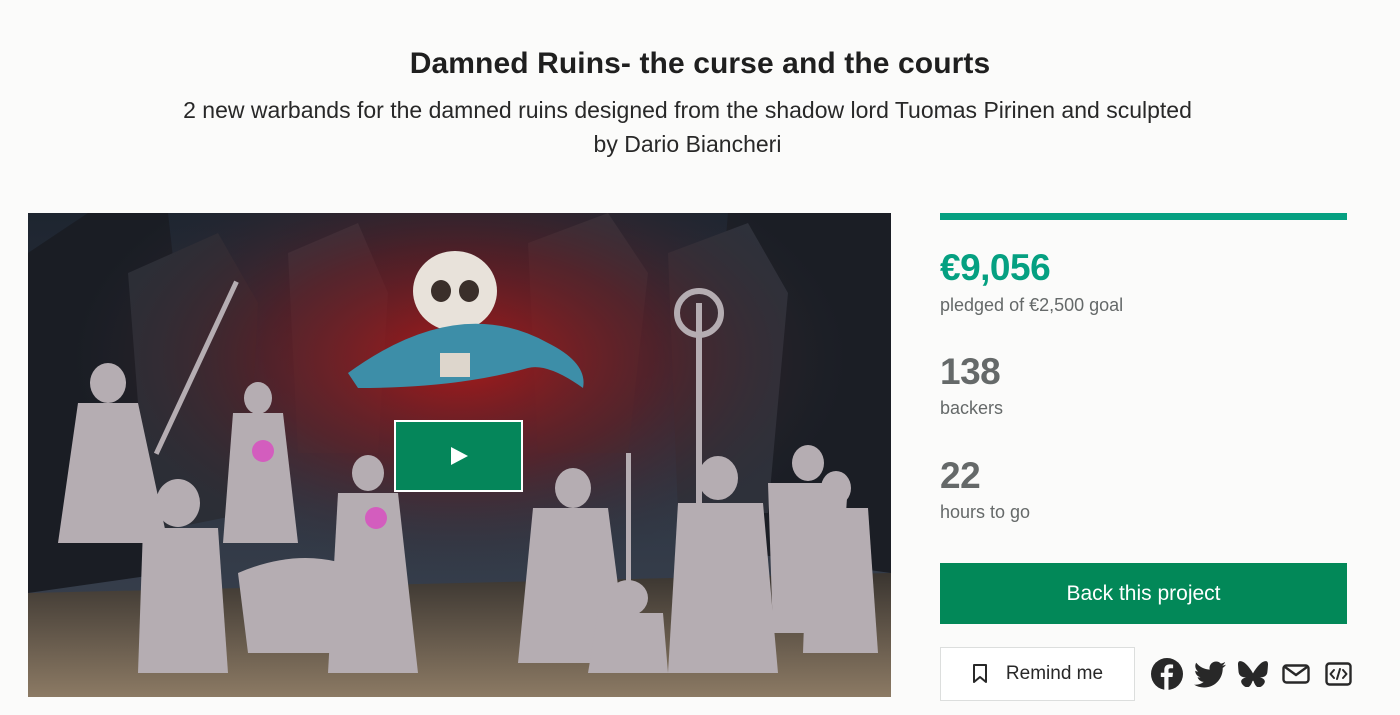 The image size is (1400, 715). I want to click on time-remaining-label: hours to go, so click(985, 512).